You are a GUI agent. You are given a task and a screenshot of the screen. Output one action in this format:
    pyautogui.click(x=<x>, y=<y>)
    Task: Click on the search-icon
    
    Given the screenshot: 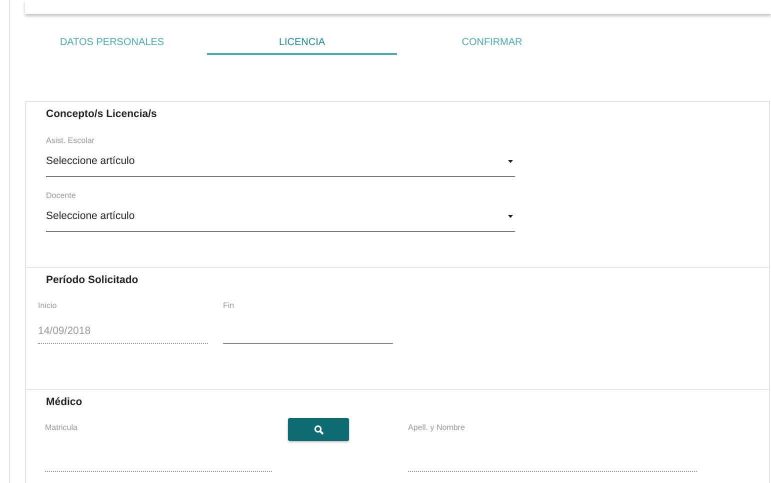 What is the action you would take?
    pyautogui.click(x=319, y=429)
    